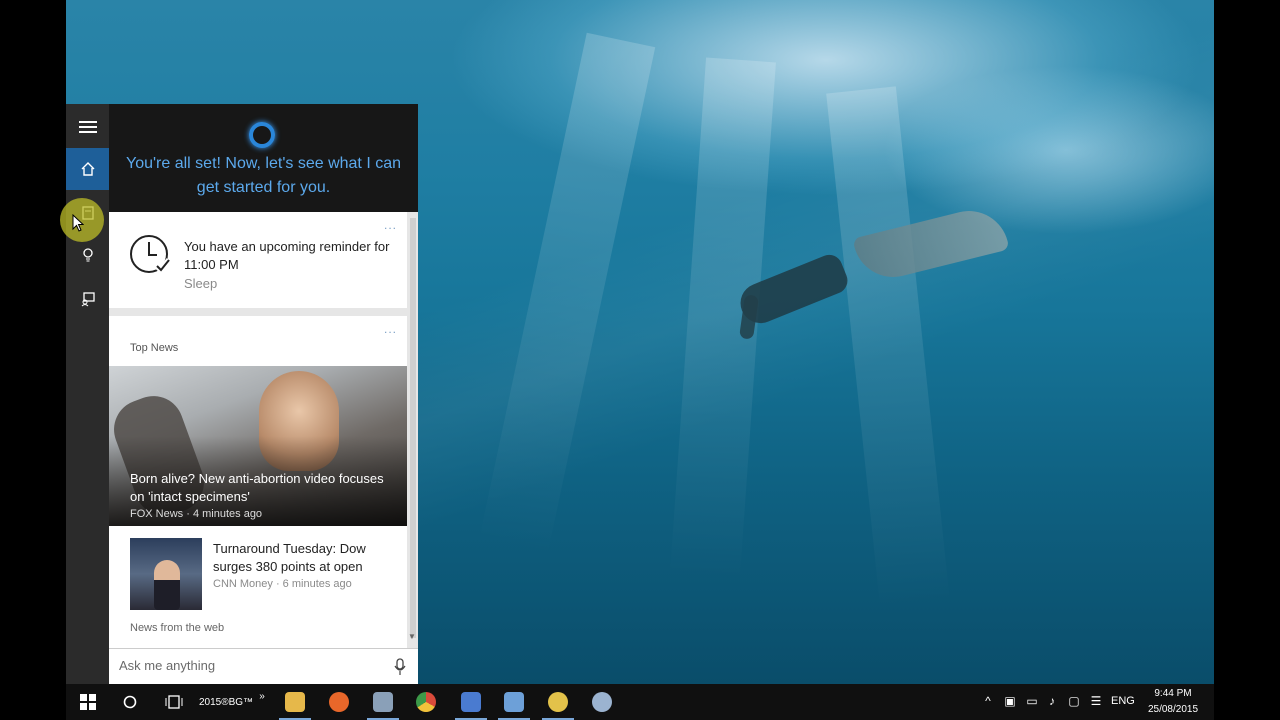  What do you see at coordinates (87, 127) in the screenshot?
I see `hamburger-icon` at bounding box center [87, 127].